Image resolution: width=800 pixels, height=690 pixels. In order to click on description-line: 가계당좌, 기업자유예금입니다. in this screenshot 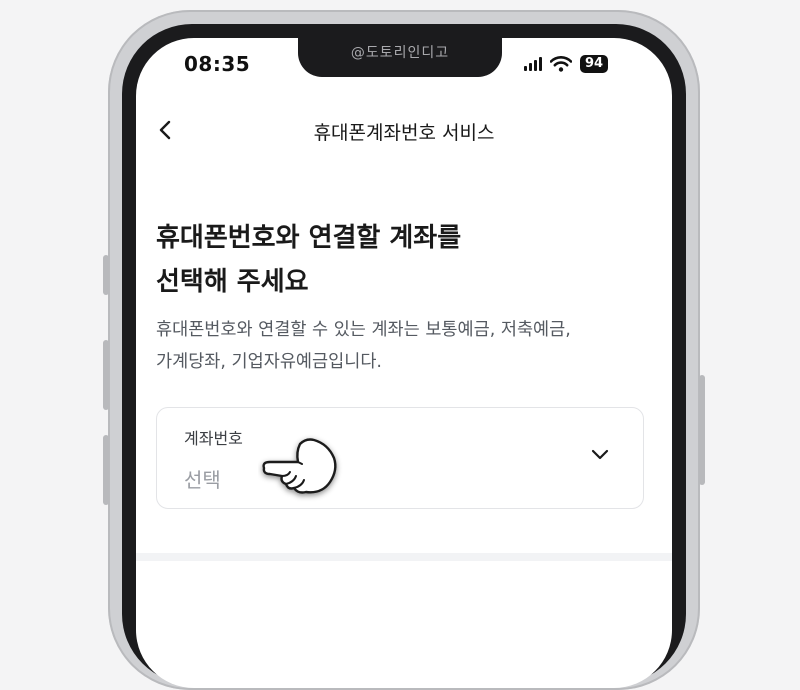, I will do `click(269, 362)`.